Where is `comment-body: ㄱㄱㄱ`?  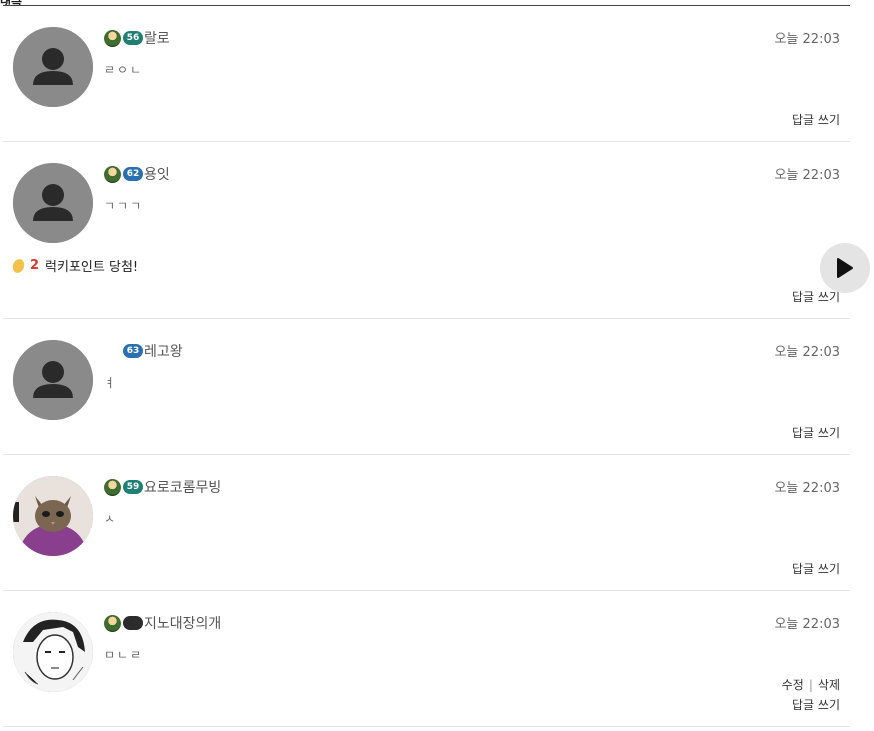 comment-body: ㄱㄱㄱ is located at coordinates (124, 206).